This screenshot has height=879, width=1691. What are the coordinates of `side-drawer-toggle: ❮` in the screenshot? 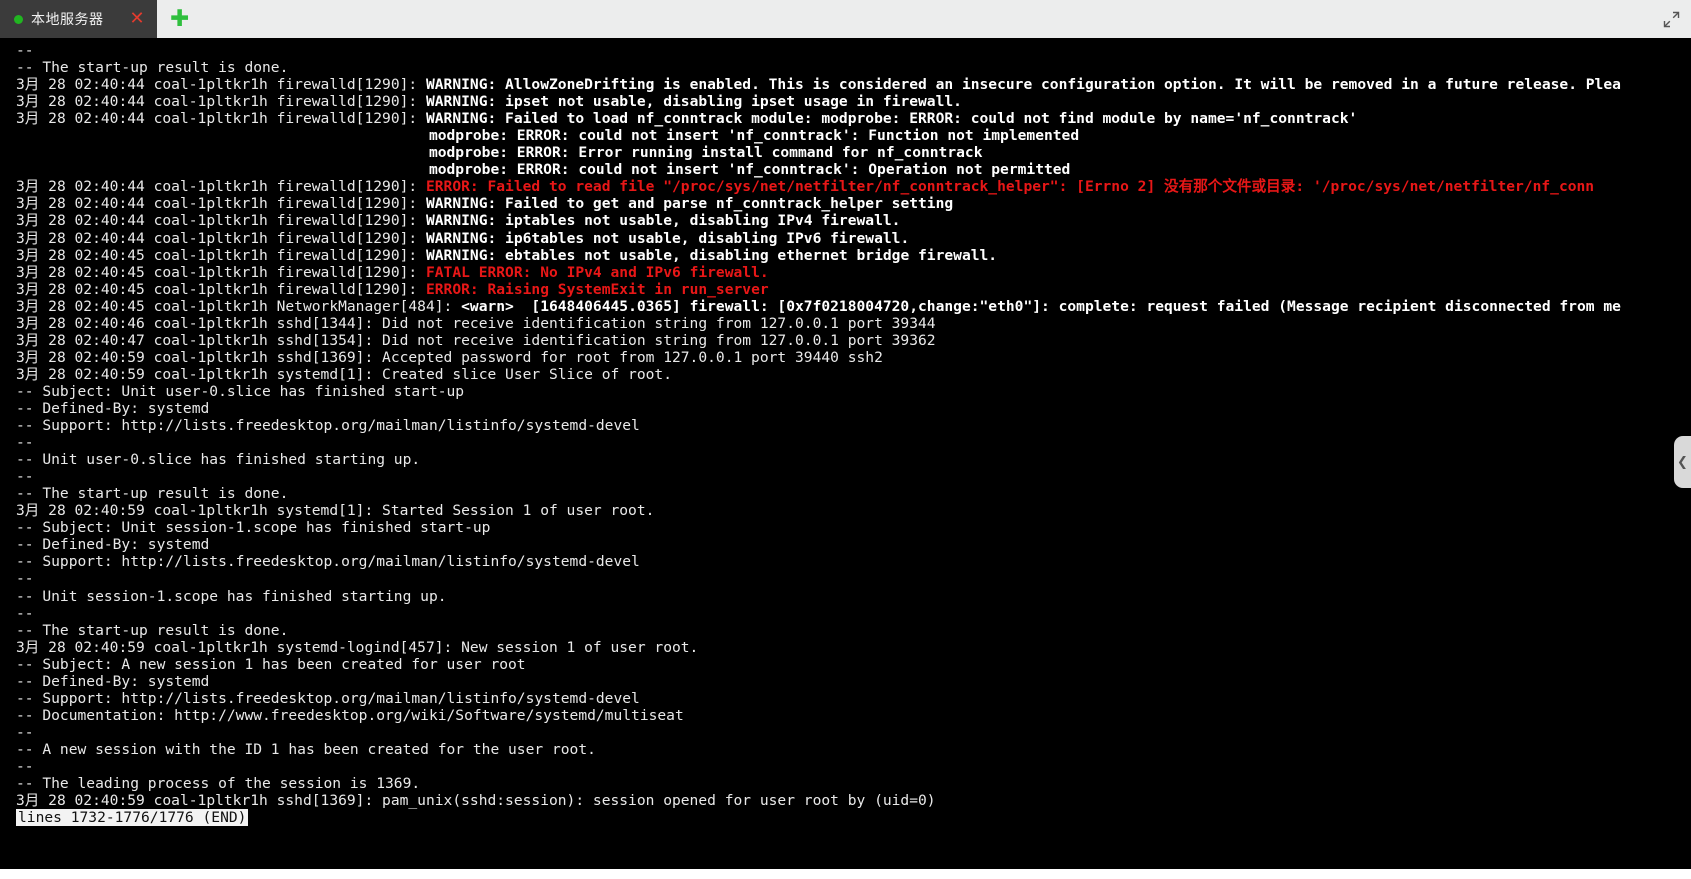 It's located at (1682, 462).